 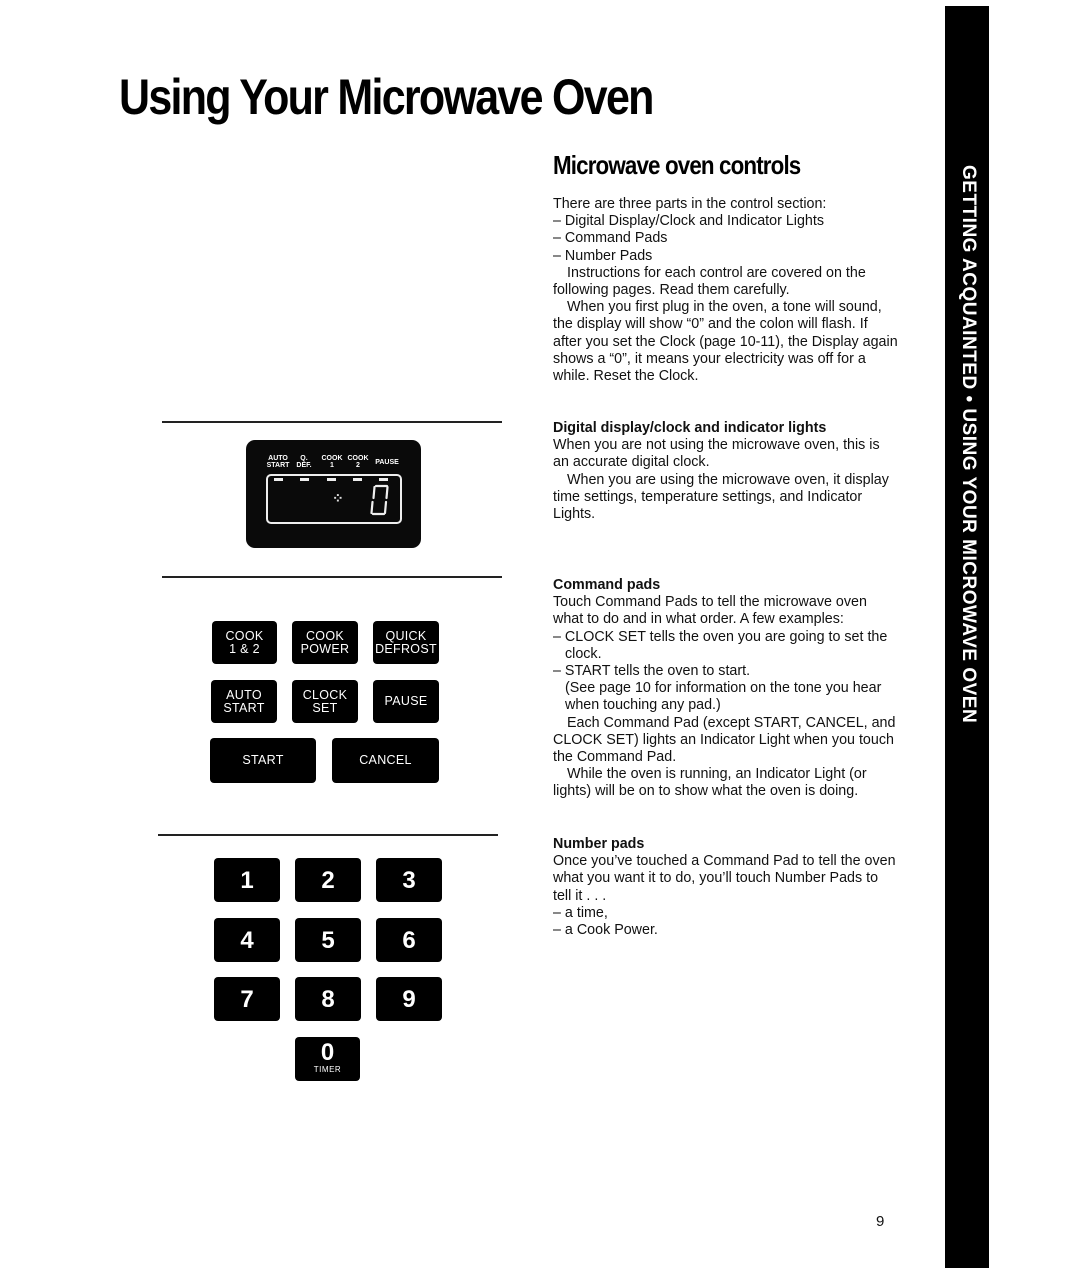 I want to click on number-subheading: Number pads, so click(x=599, y=844).